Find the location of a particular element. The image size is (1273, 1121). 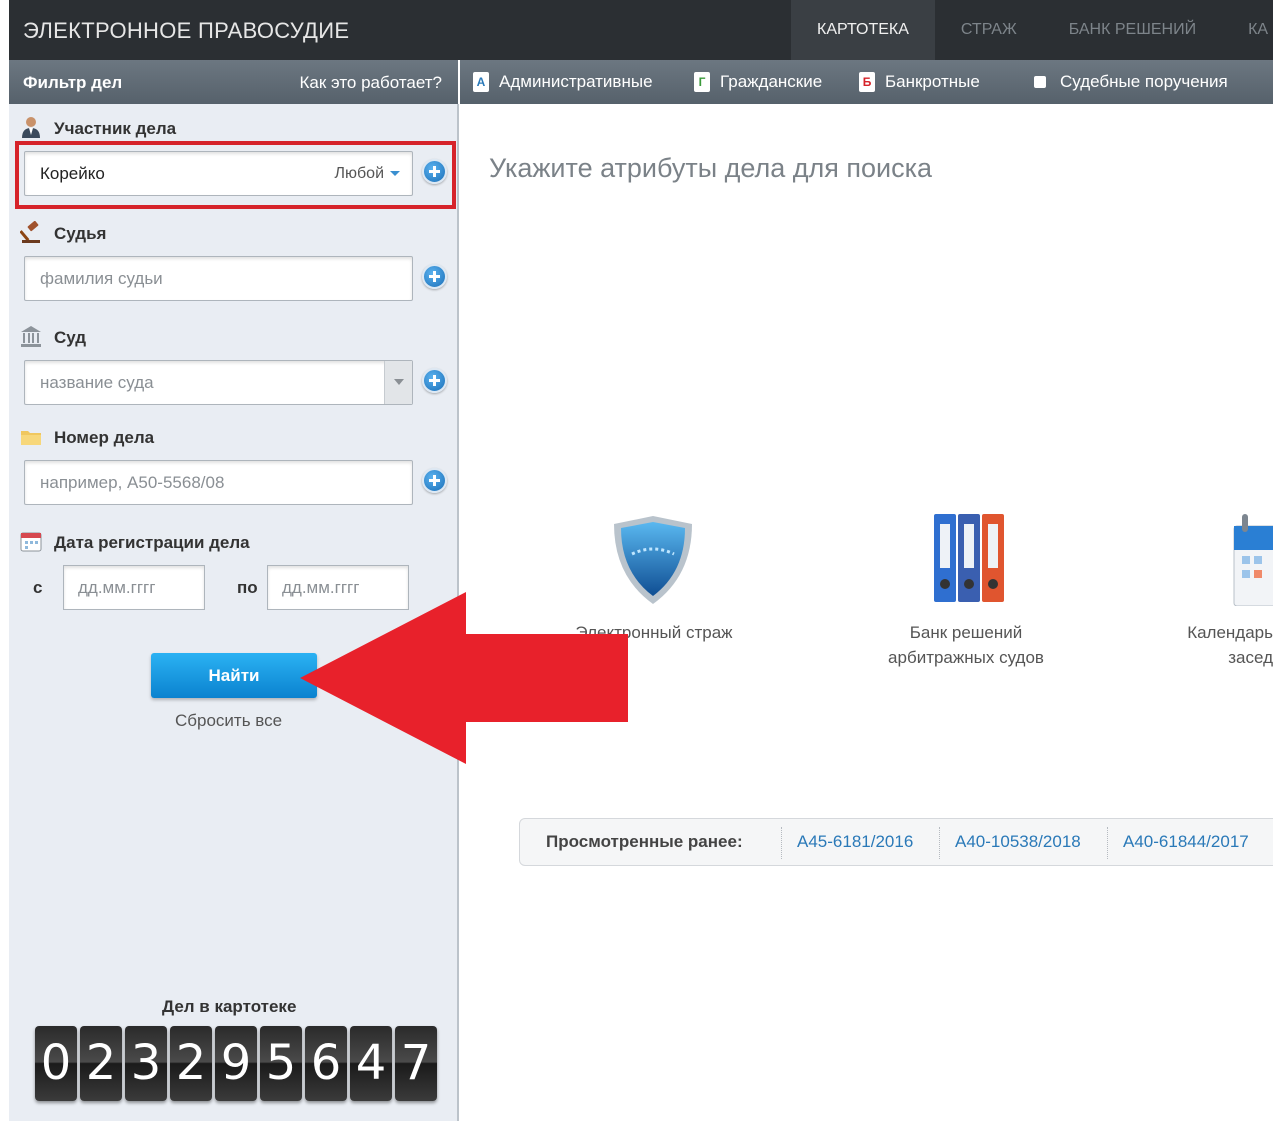

case-type-label: Банкротные is located at coordinates (932, 81).